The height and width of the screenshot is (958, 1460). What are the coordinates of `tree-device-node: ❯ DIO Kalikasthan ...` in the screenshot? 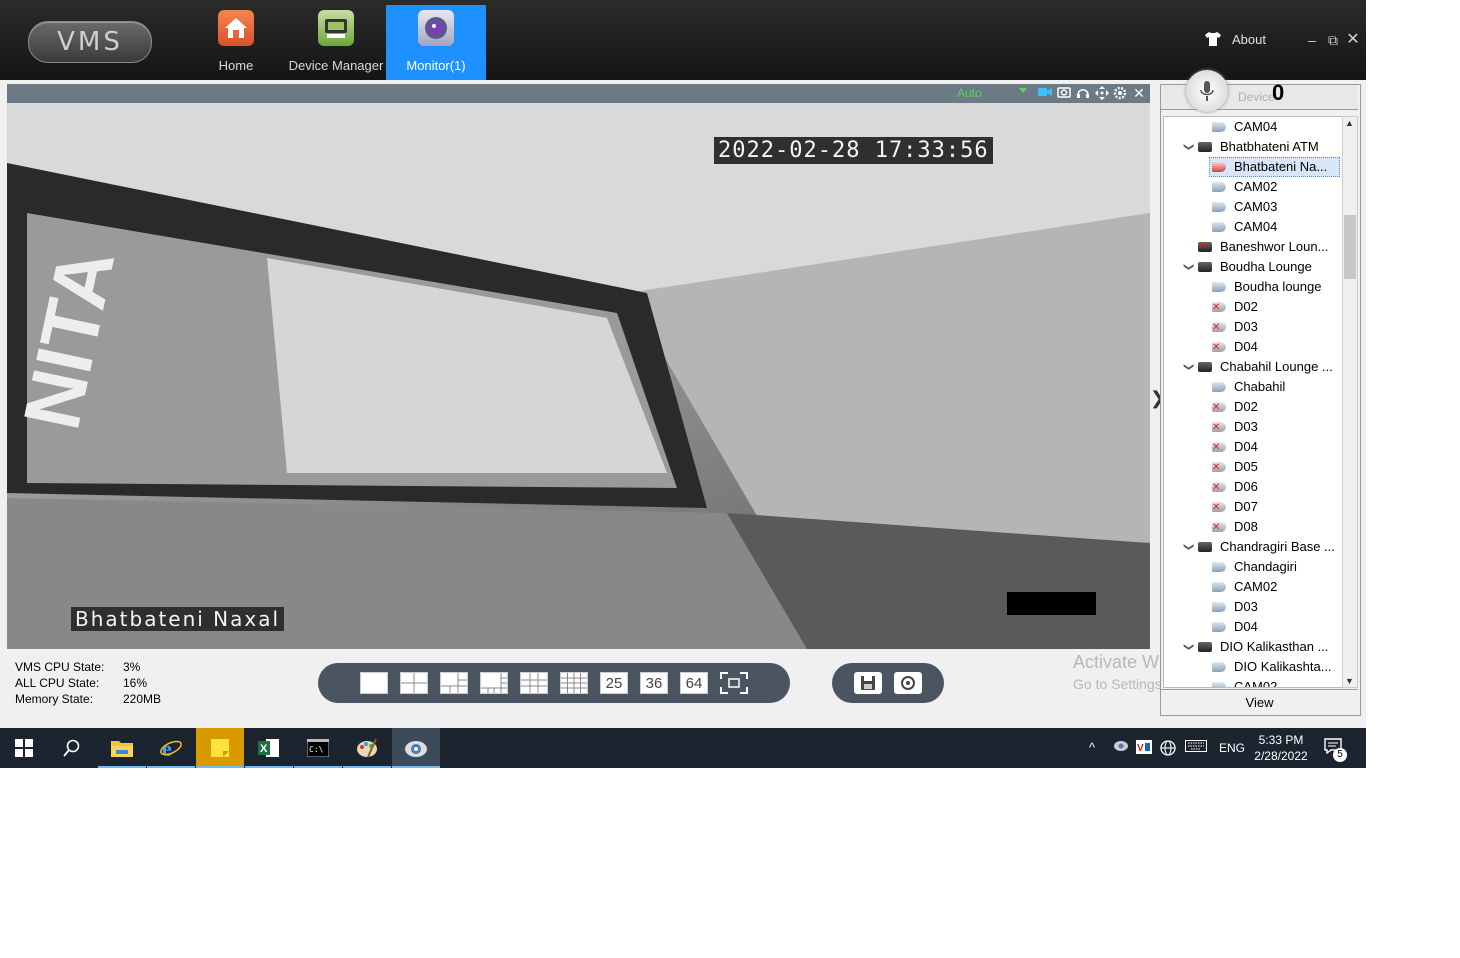 It's located at (1255, 647).